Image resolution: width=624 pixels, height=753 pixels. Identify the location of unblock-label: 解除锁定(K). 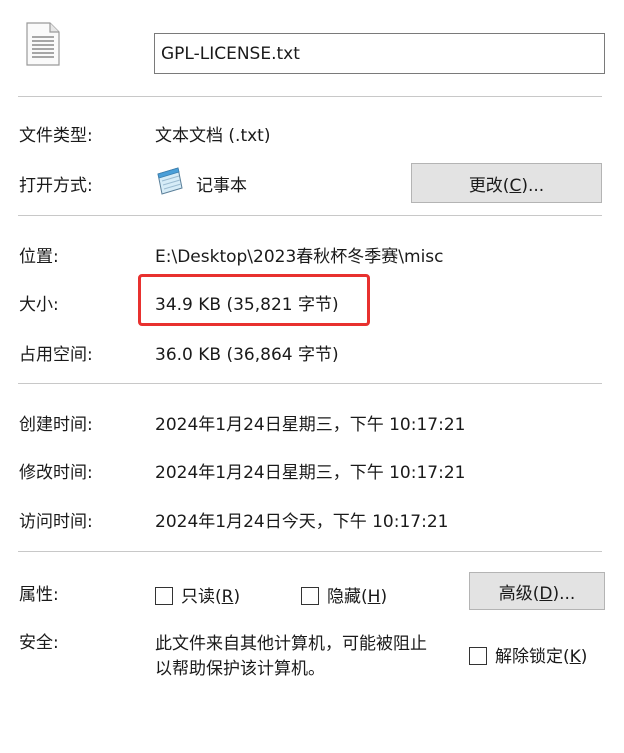
(541, 657).